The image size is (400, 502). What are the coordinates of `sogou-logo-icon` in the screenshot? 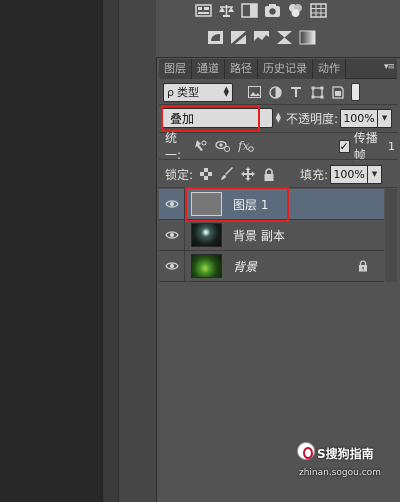 It's located at (306, 451).